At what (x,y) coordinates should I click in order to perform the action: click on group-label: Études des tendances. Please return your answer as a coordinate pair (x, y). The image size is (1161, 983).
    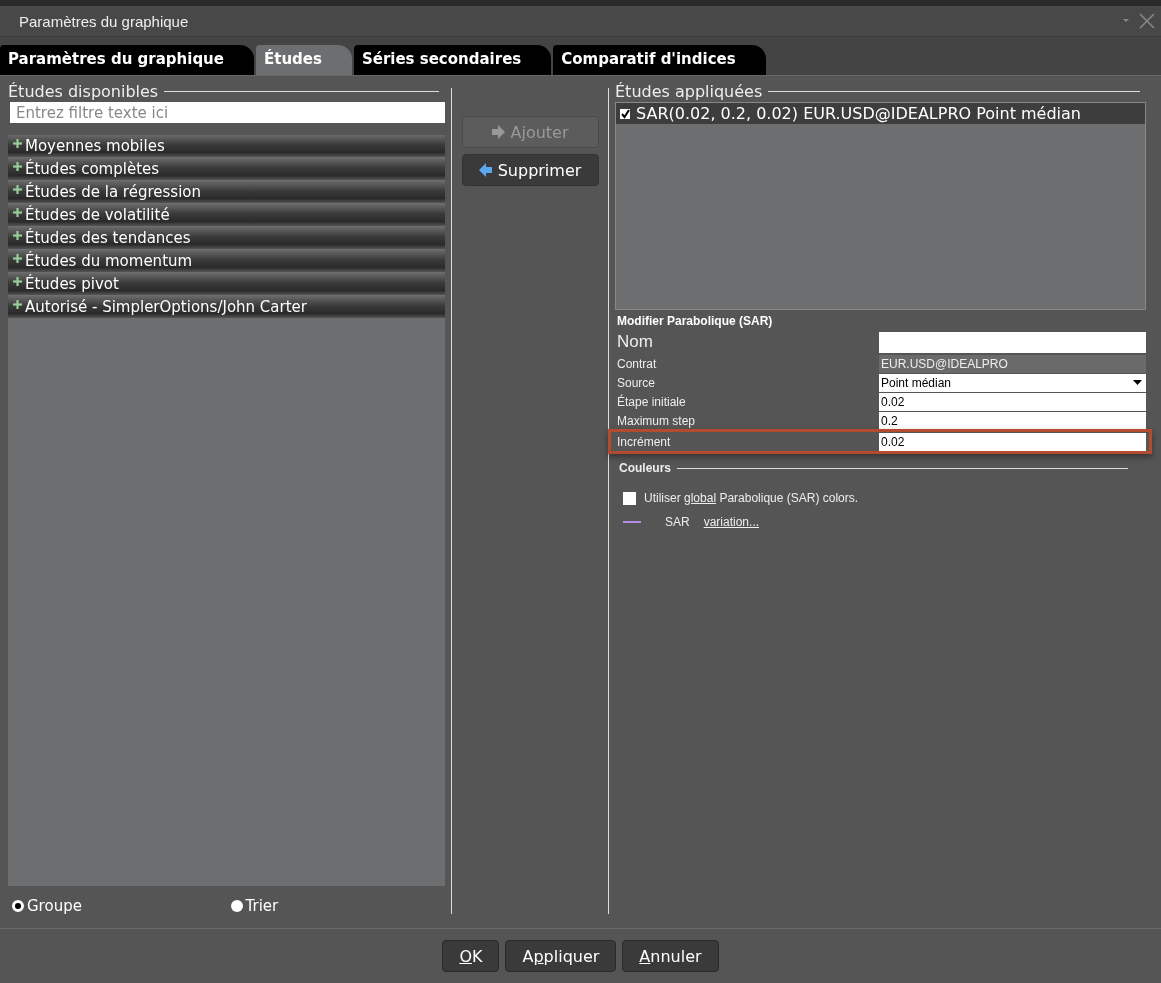
    Looking at the image, I should click on (108, 238).